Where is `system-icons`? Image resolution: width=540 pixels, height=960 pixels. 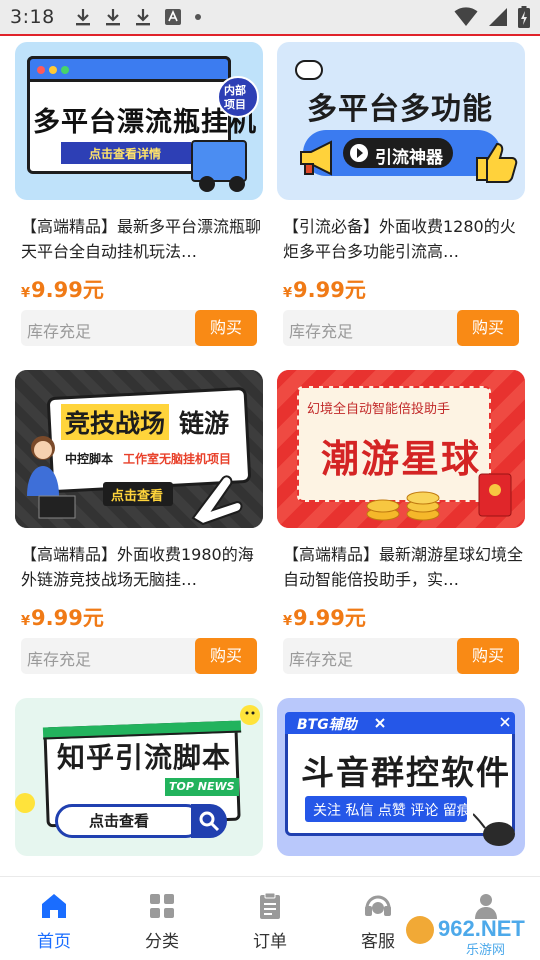
system-icons is located at coordinates (492, 17).